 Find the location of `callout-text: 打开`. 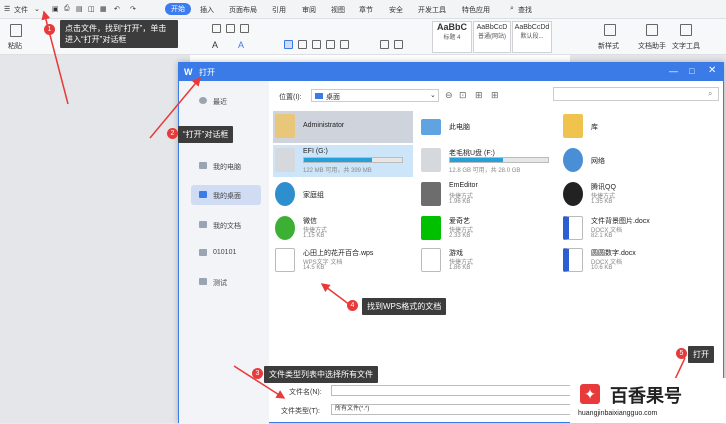

callout-text: 打开 is located at coordinates (701, 354).